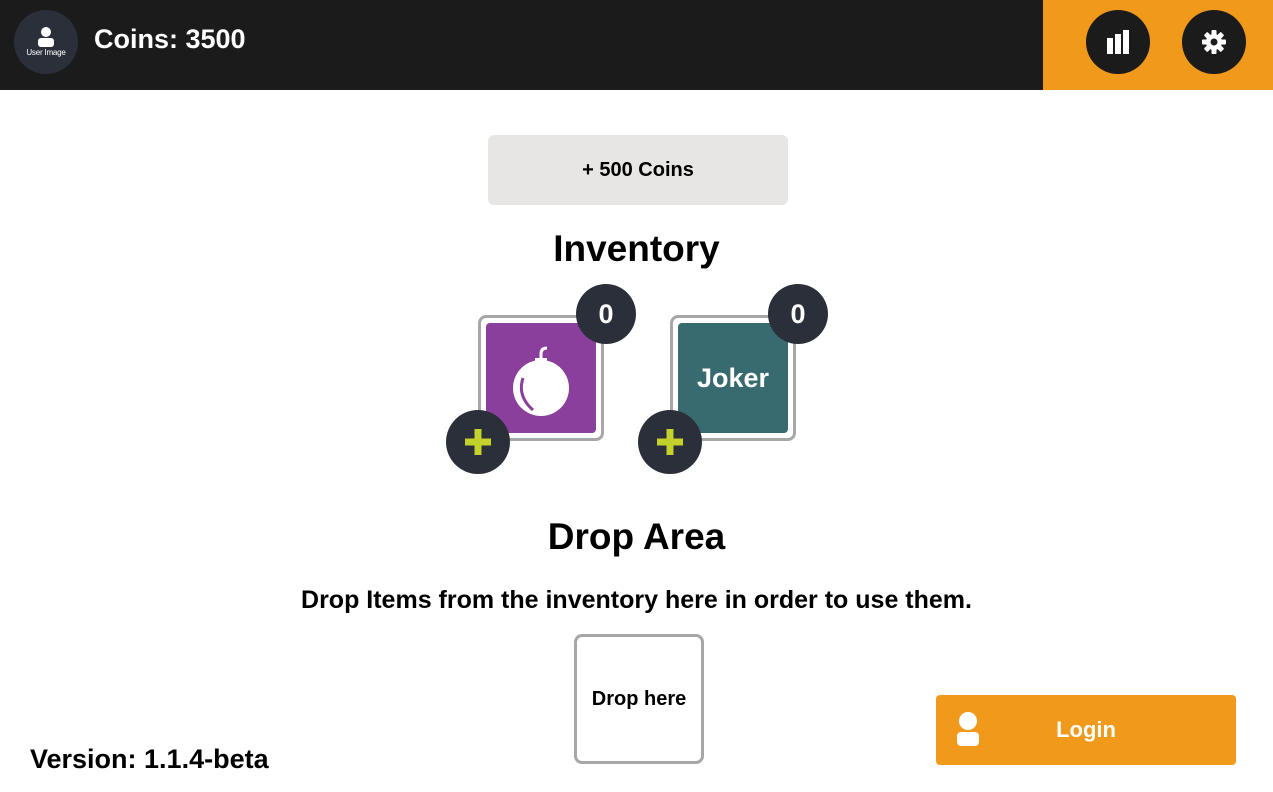  I want to click on drop-area-title: Drop Area, so click(636, 536).